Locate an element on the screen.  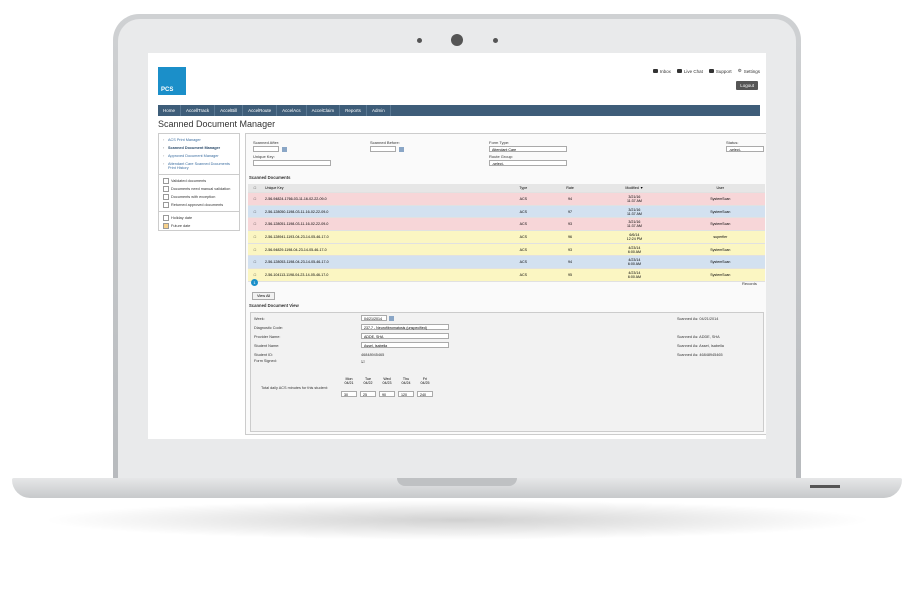
day-minutes-input: 90 is located at coordinates (387, 394).